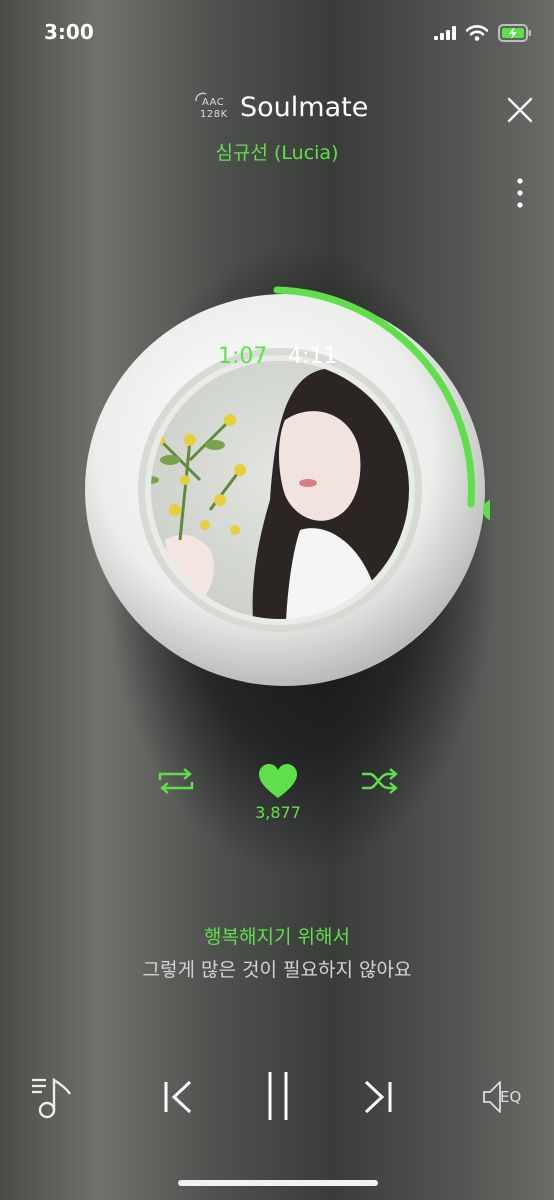  Describe the element at coordinates (243, 356) in the screenshot. I see `current-time: 1:07` at that location.